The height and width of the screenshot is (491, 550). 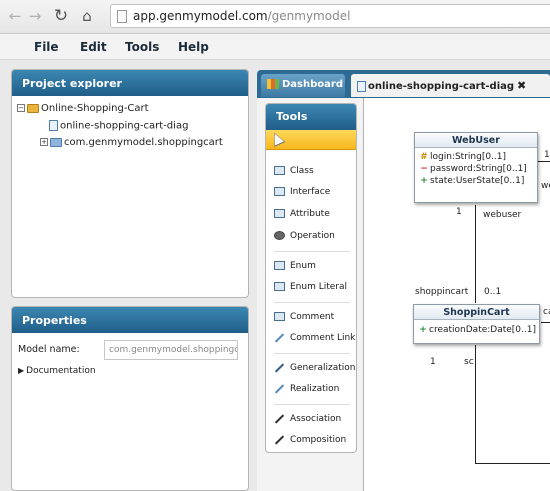 What do you see at coordinates (93, 47) in the screenshot?
I see `menu-edit: Edit` at bounding box center [93, 47].